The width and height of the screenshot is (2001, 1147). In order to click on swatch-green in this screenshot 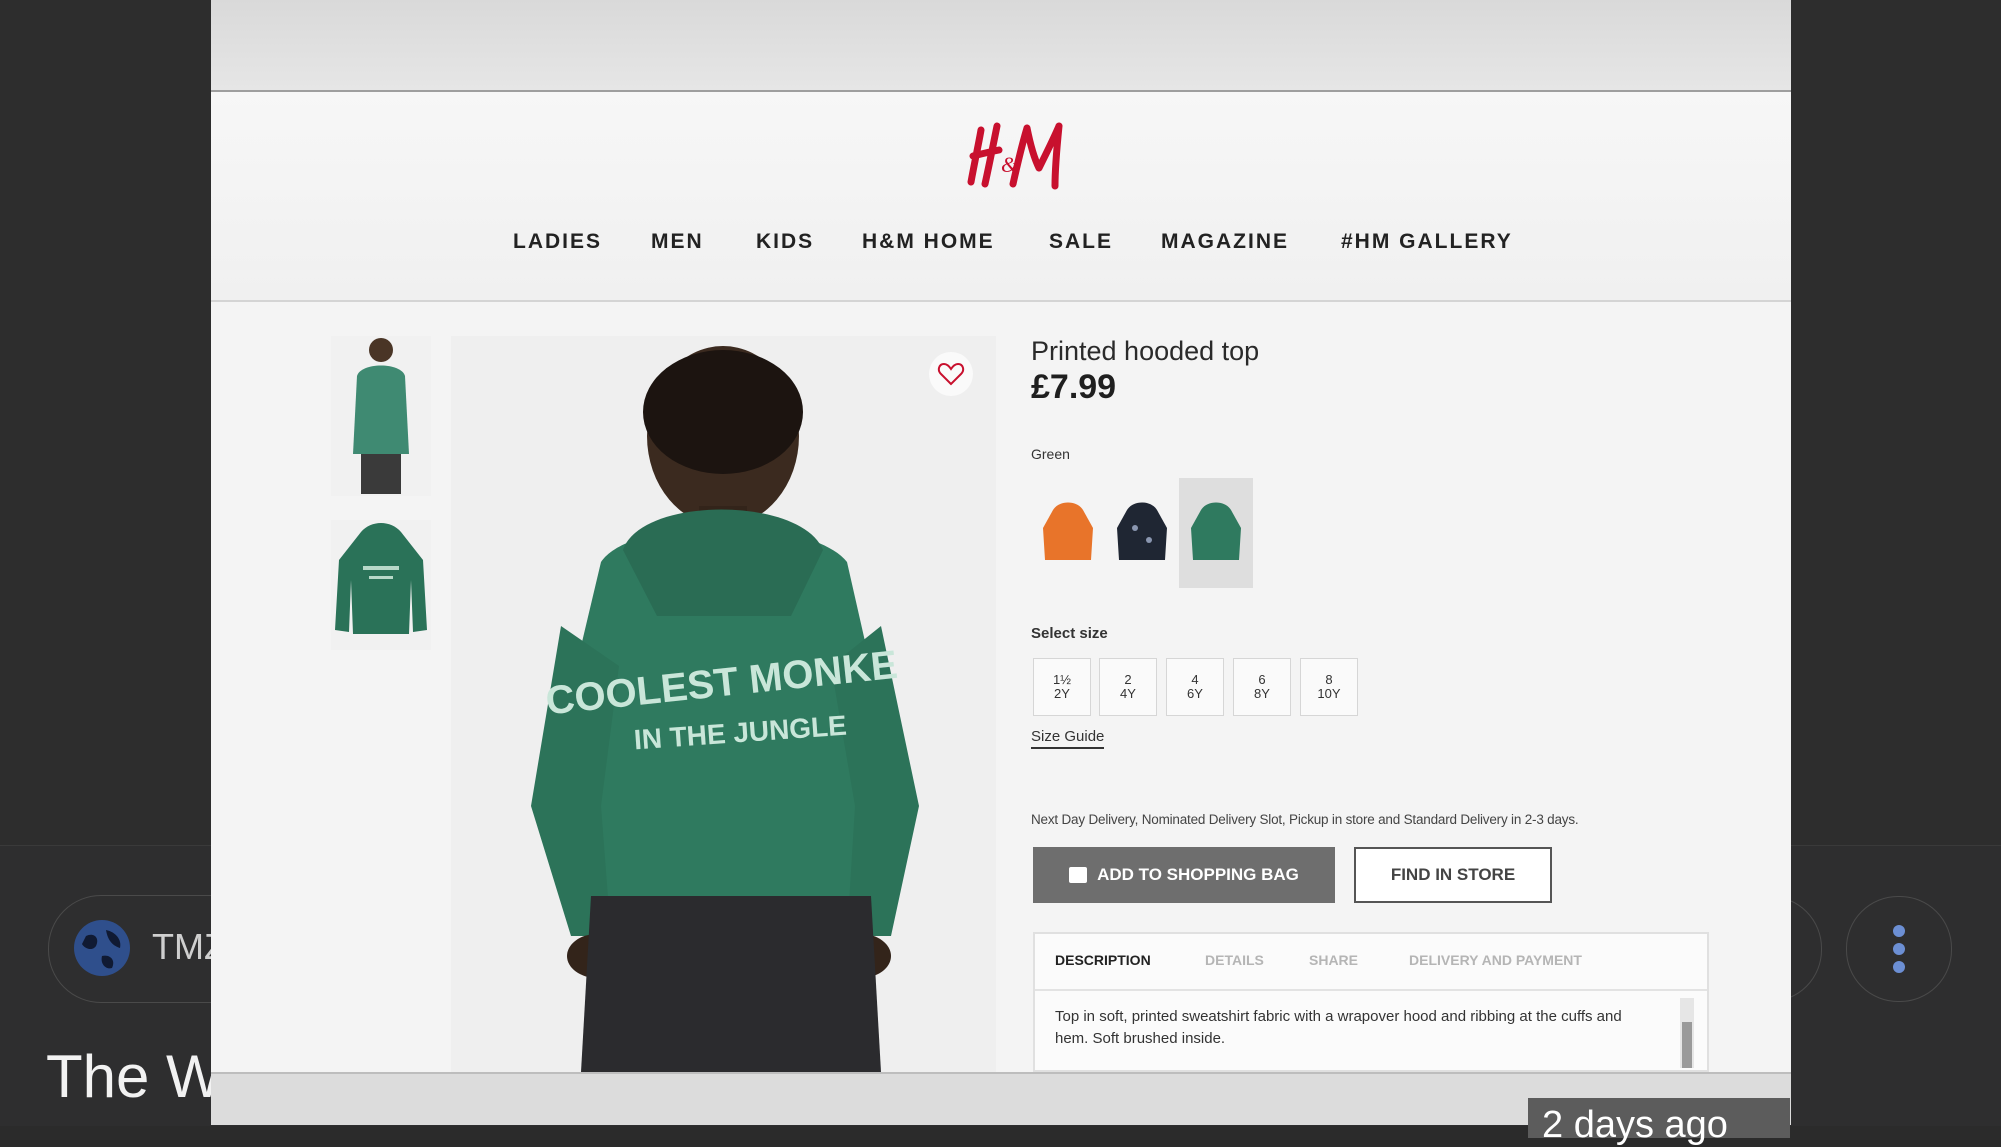, I will do `click(1216, 533)`.